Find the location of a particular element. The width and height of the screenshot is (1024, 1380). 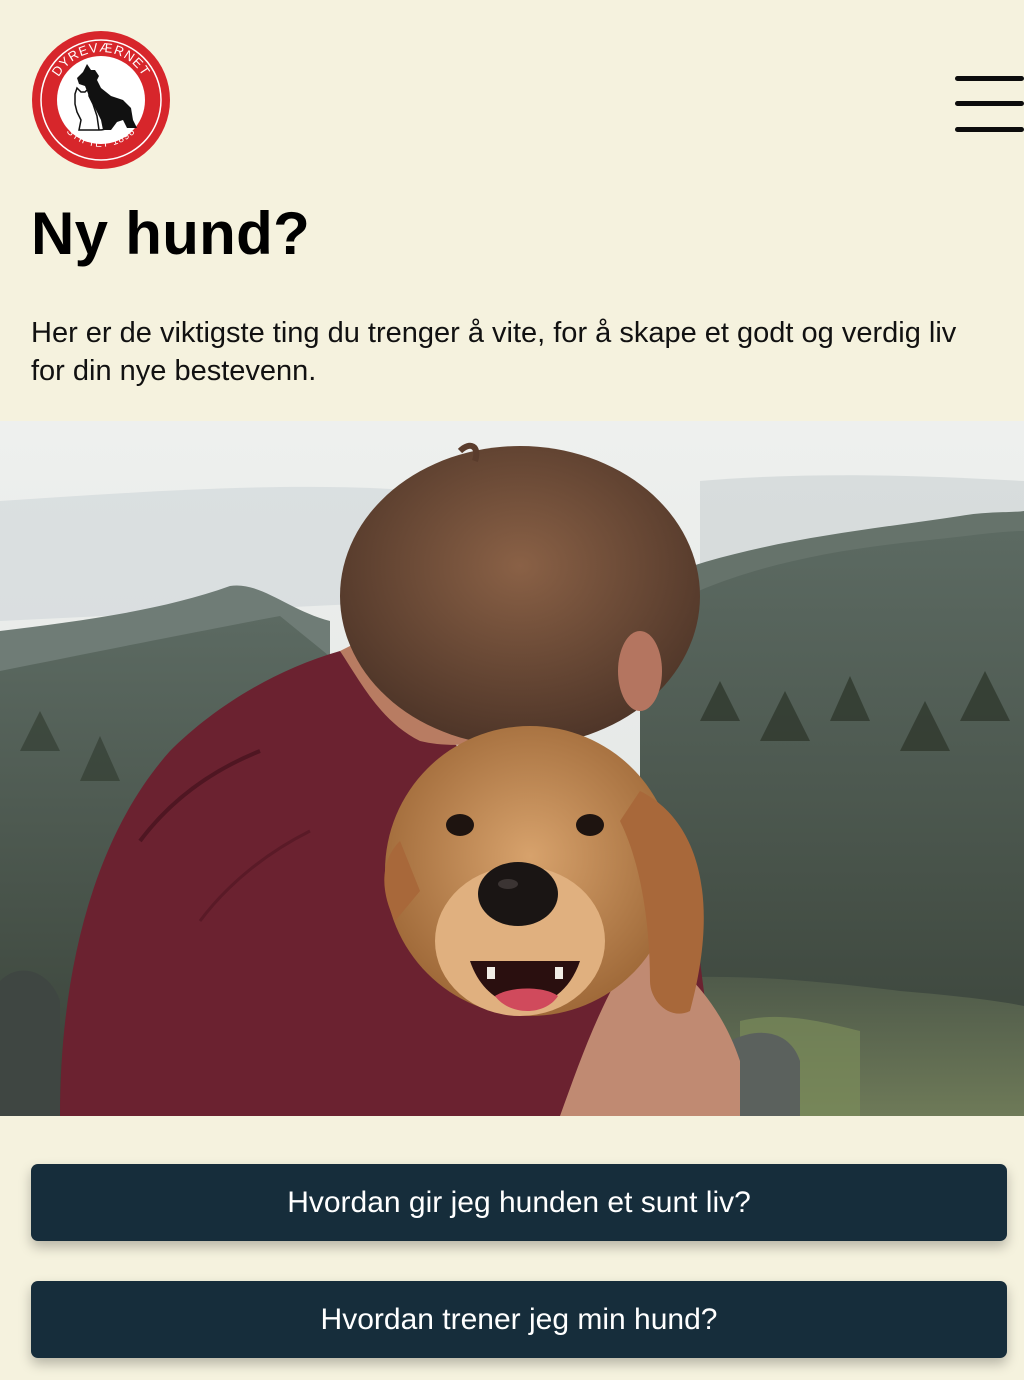

dyrevaernet-logo: DYREVÆRNET STIFTET 1898 is located at coordinates (101, 100).